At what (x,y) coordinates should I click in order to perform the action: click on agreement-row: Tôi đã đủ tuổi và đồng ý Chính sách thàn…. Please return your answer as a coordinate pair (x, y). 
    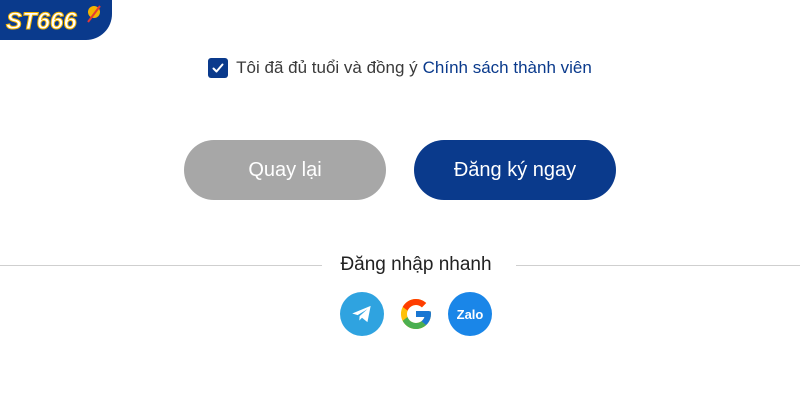
    Looking at the image, I should click on (400, 68).